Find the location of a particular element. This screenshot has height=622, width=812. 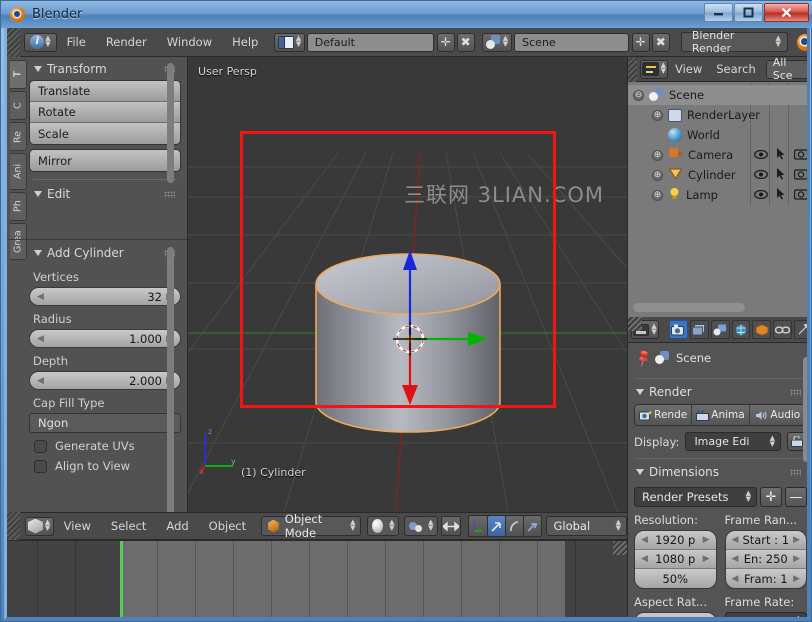

render-image-button: Rende is located at coordinates (664, 415).